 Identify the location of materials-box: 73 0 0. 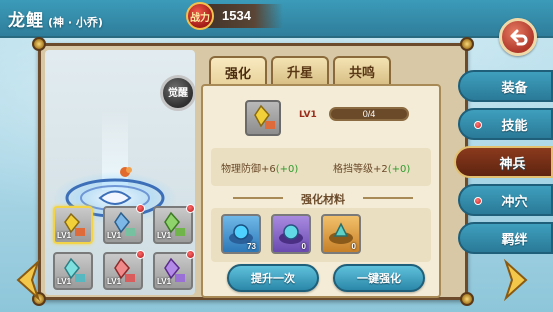
(321, 235).